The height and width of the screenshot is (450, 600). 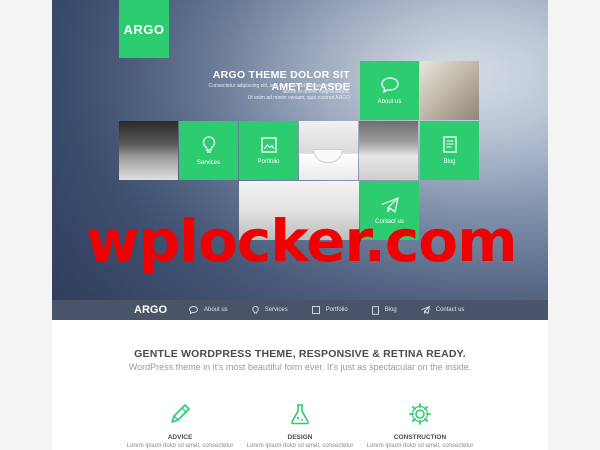 I want to click on tile-label: Portfolio, so click(x=268, y=161).